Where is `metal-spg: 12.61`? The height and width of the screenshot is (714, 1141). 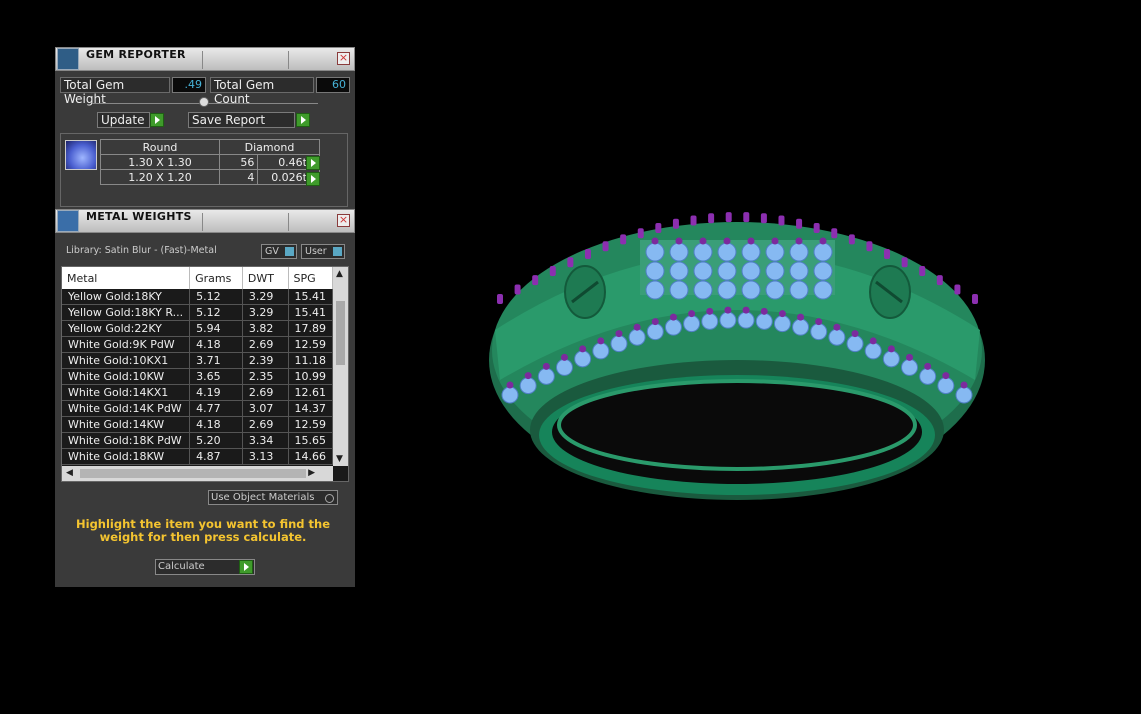
metal-spg: 12.61 is located at coordinates (310, 392).